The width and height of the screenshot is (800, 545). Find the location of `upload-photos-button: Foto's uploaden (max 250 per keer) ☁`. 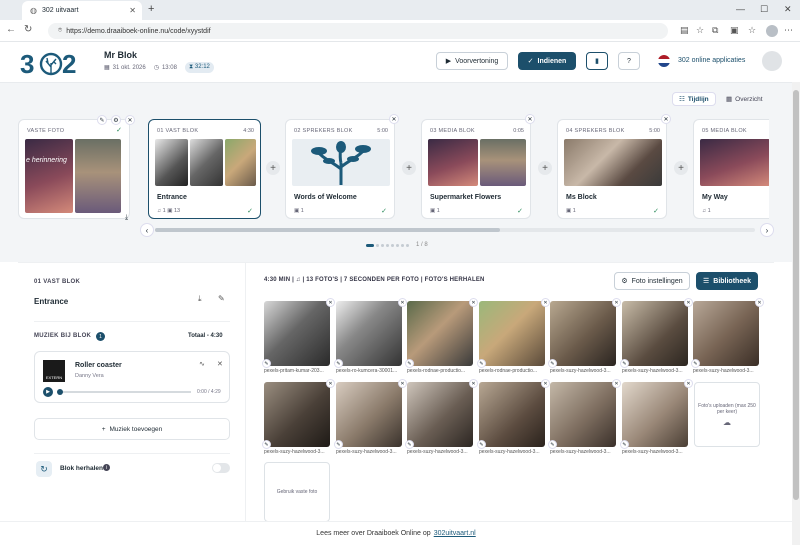

upload-photos-button: Foto's uploaden (max 250 per keer) ☁ is located at coordinates (727, 414).